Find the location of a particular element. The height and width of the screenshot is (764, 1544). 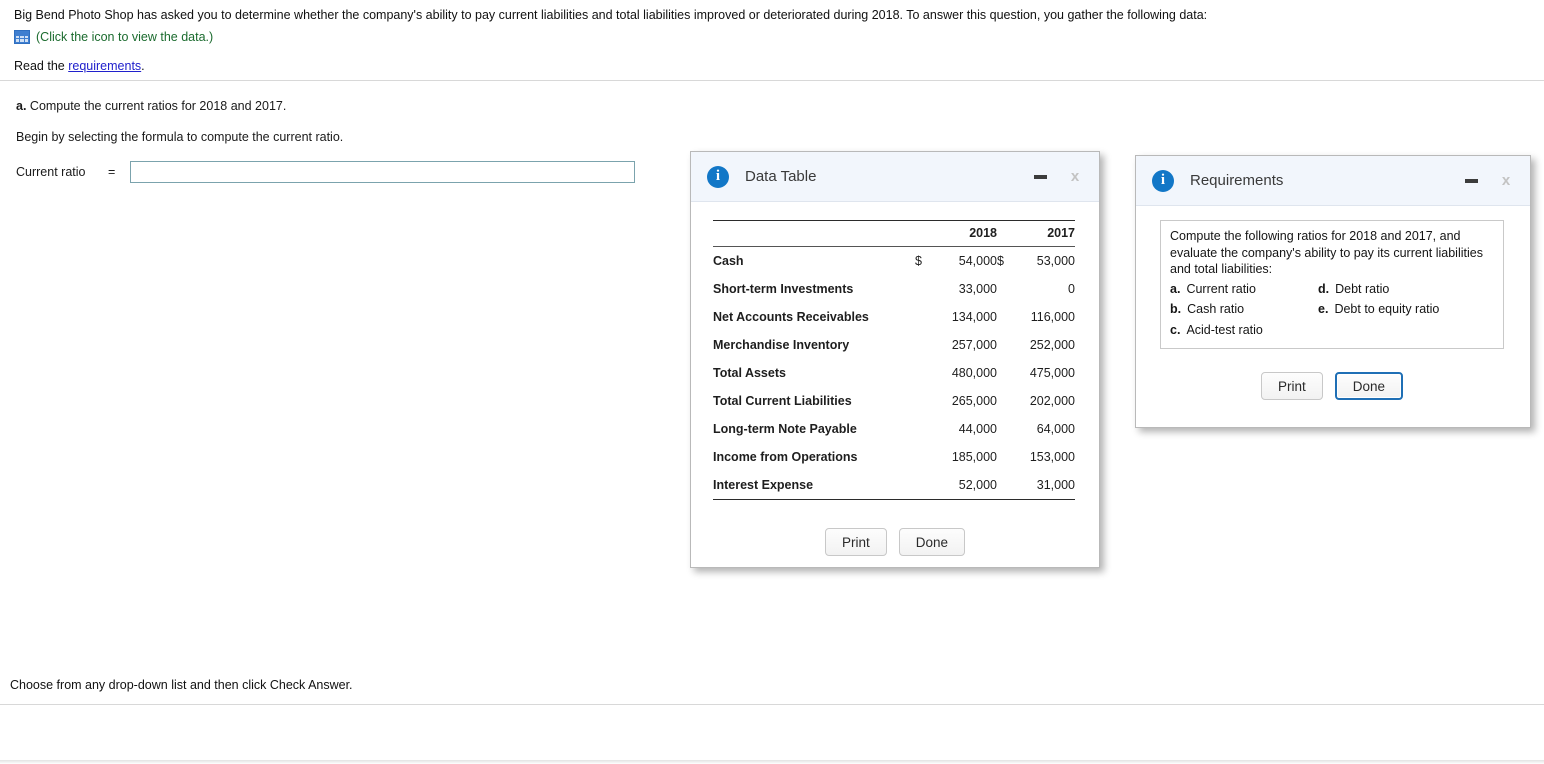

status-bar: 10 parts remaining Clear All is located at coordinates (772, 734).